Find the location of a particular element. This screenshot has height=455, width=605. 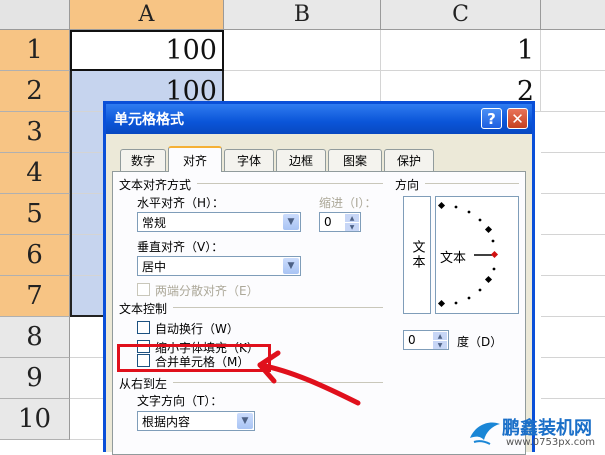

tab-border: 边框 is located at coordinates (301, 160).